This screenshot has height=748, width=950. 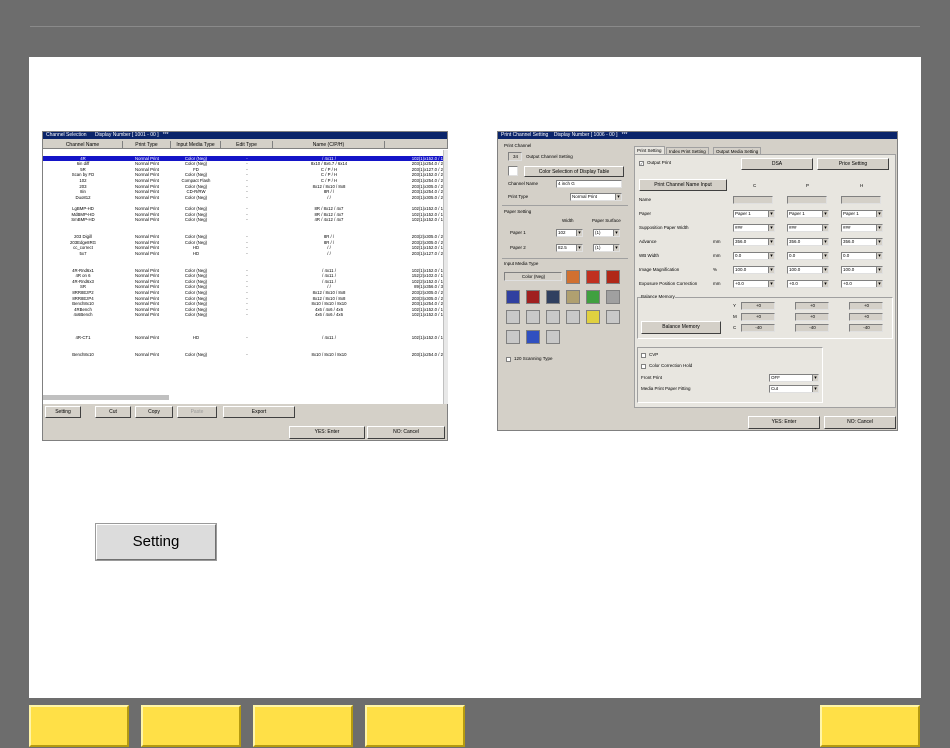 I want to click on zip-icon, so click(x=533, y=317).